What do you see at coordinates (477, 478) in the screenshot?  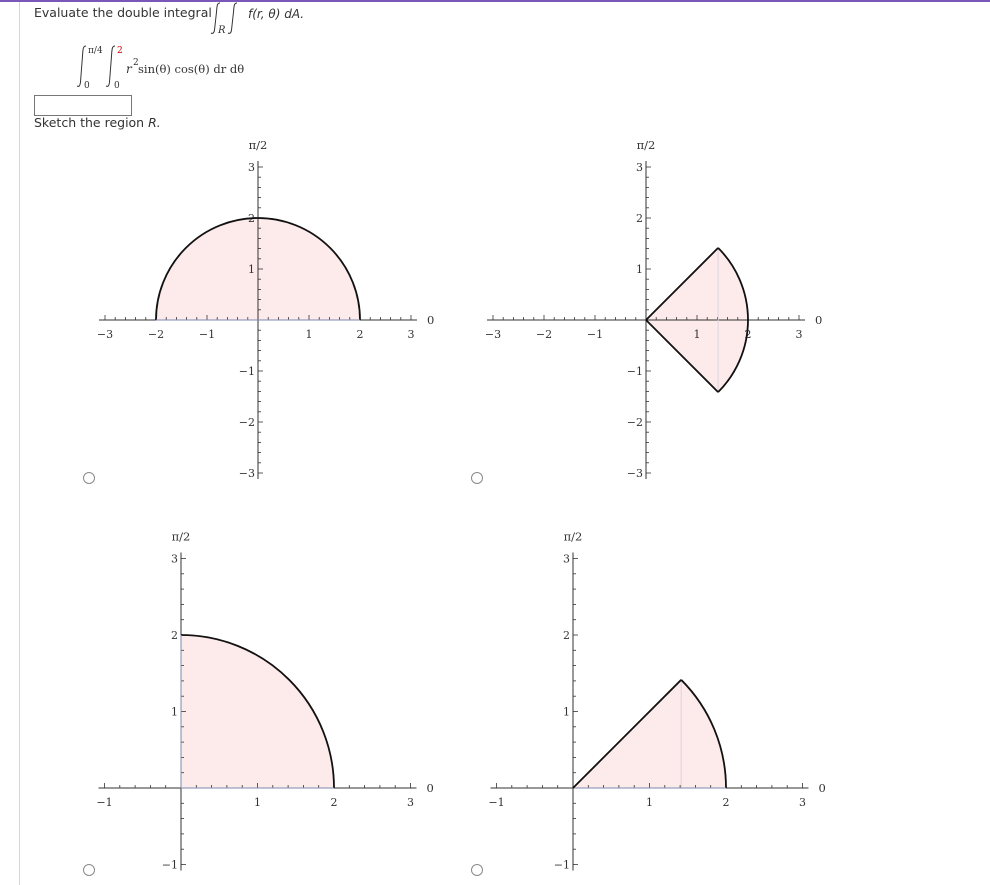 I see `option-2-radio` at bounding box center [477, 478].